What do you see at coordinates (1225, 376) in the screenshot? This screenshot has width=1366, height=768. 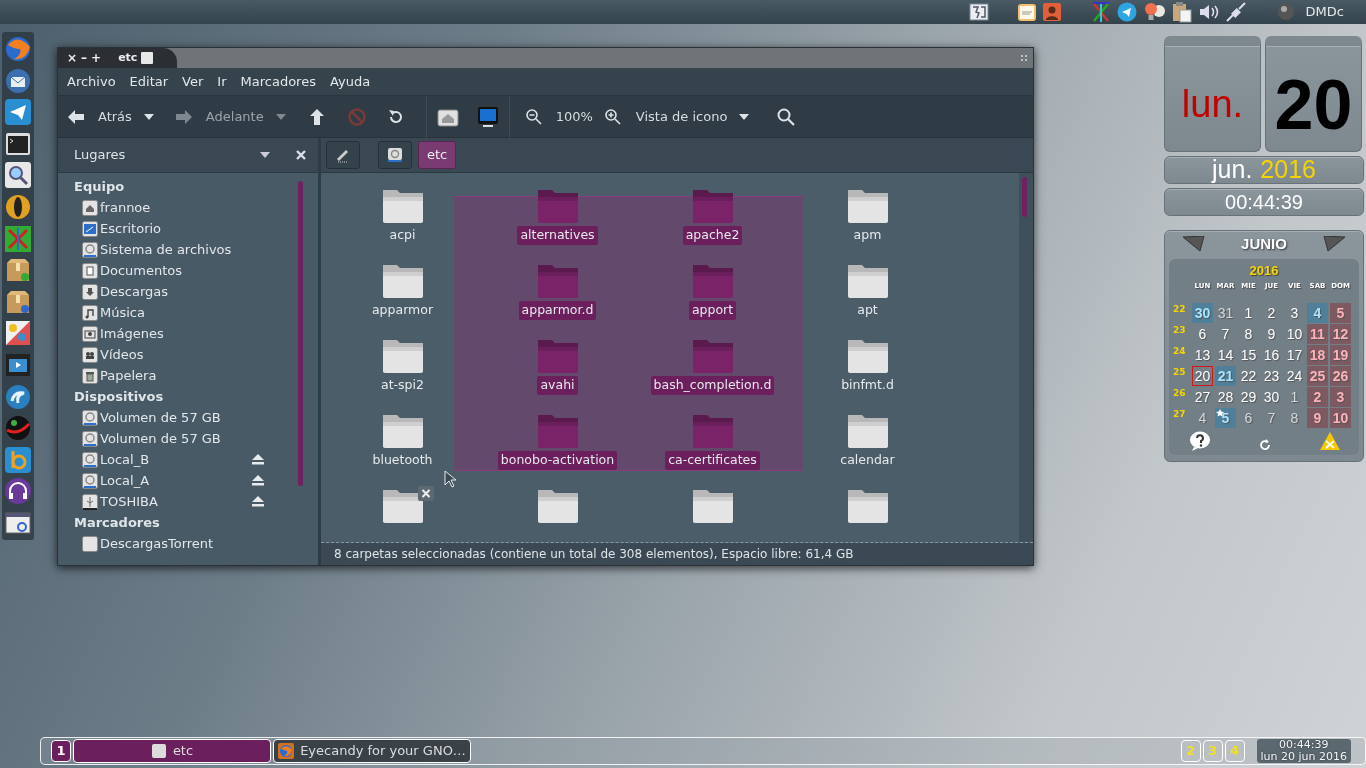 I see `calendar-day: 21` at bounding box center [1225, 376].